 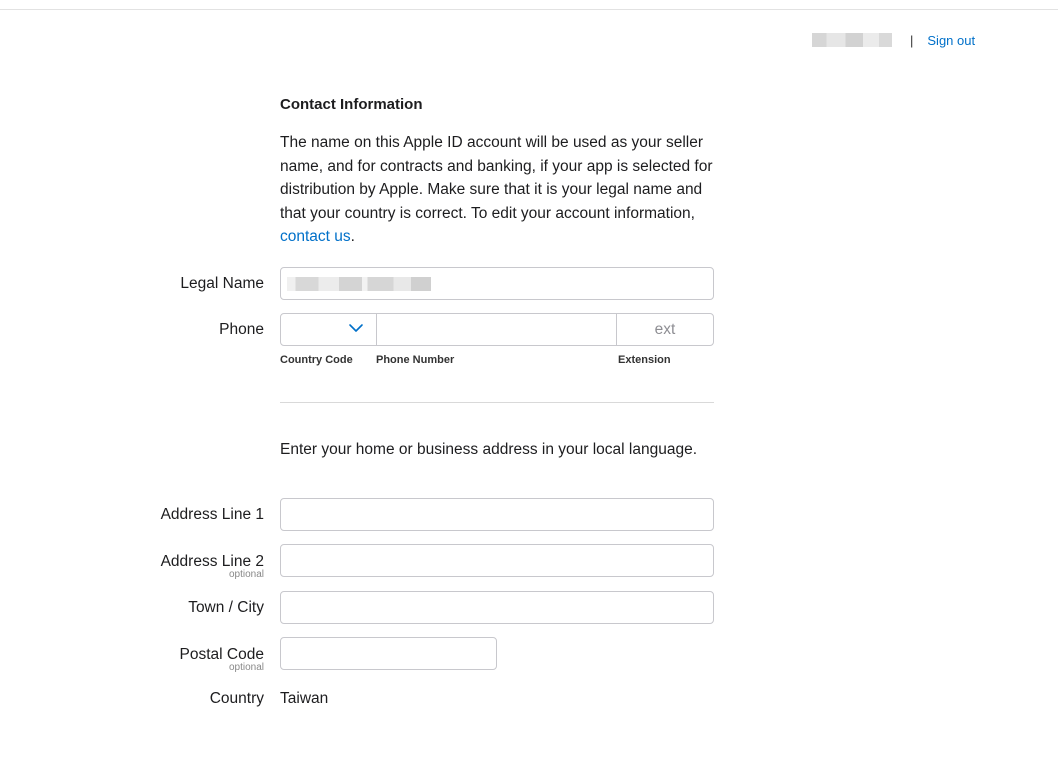 I want to click on chevron-down-icon, so click(x=356, y=328).